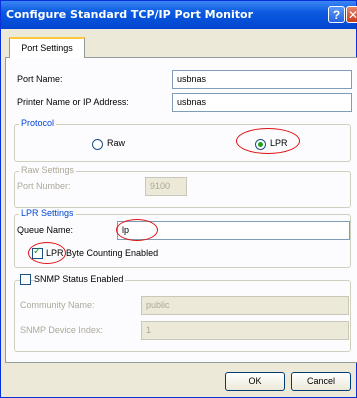 The height and width of the screenshot is (398, 357). What do you see at coordinates (116, 143) in the screenshot?
I see `raw-radio-label: Raw` at bounding box center [116, 143].